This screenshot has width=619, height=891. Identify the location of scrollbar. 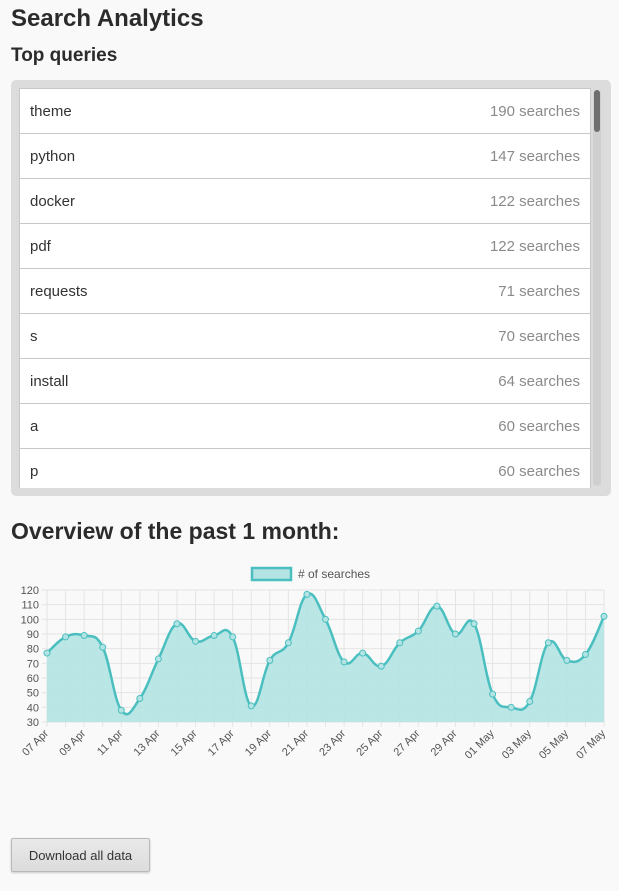
(597, 288).